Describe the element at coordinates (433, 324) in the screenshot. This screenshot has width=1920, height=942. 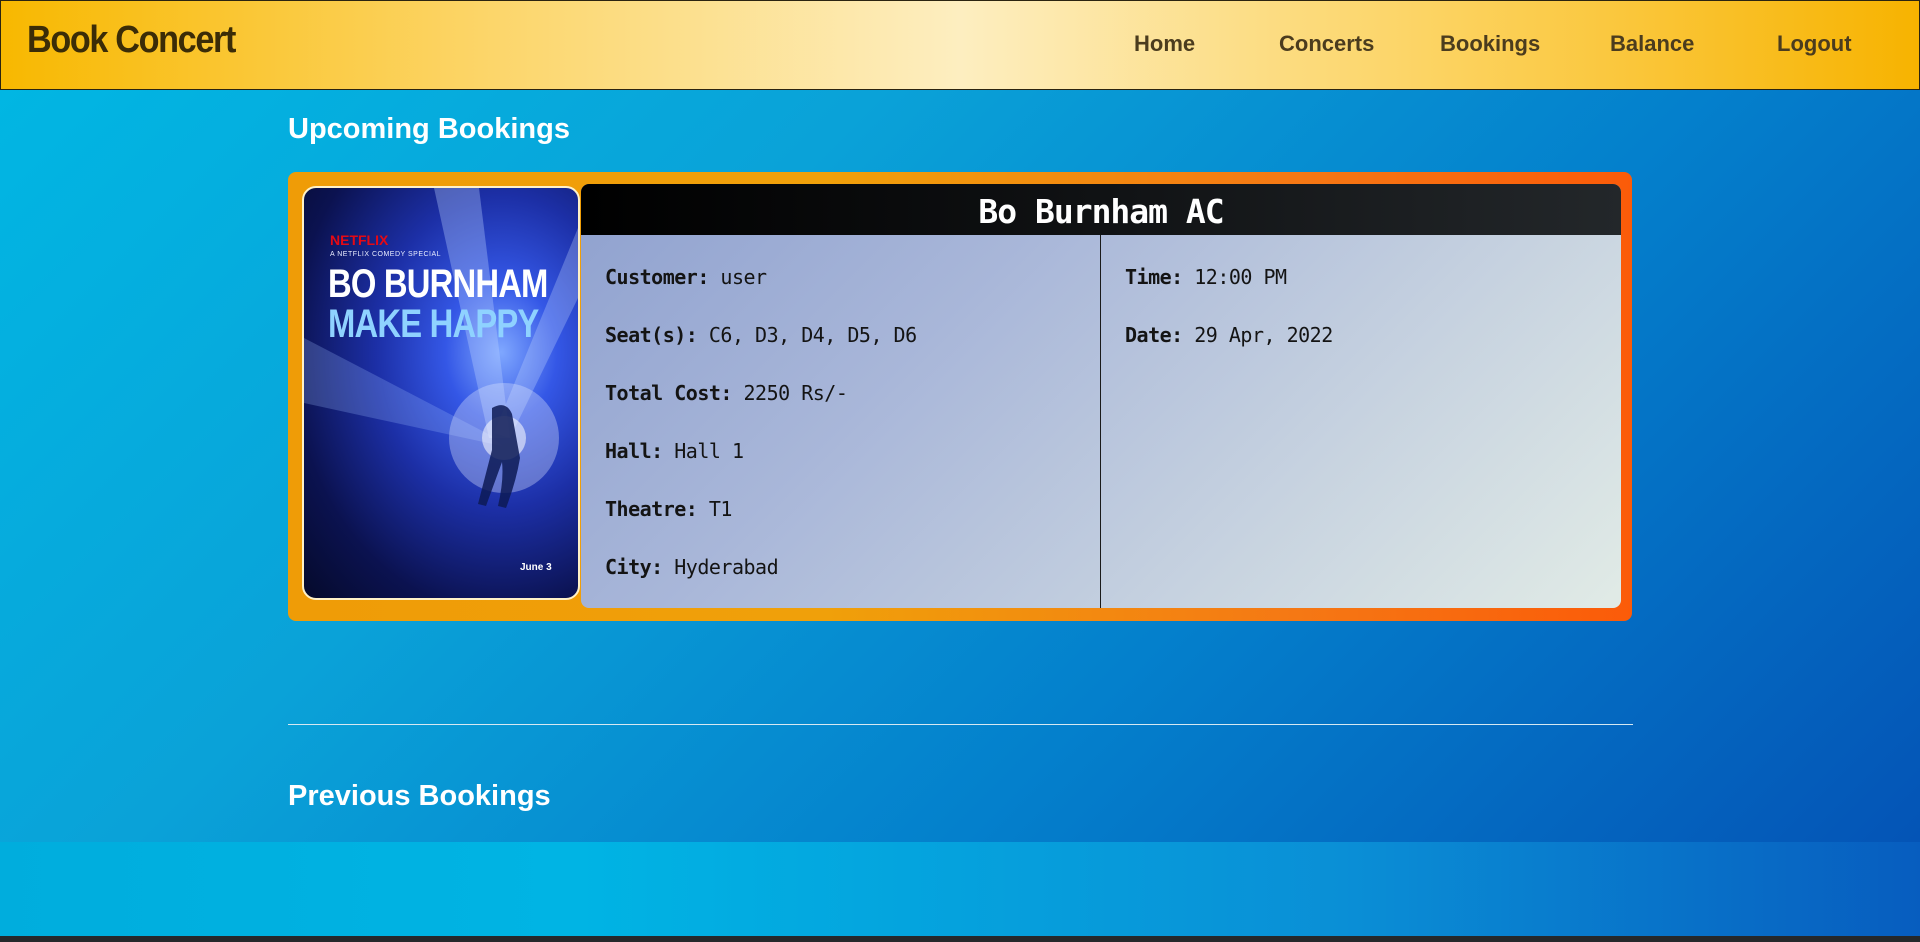
I see `poster-title-line2: MAKE HAPPY` at that location.